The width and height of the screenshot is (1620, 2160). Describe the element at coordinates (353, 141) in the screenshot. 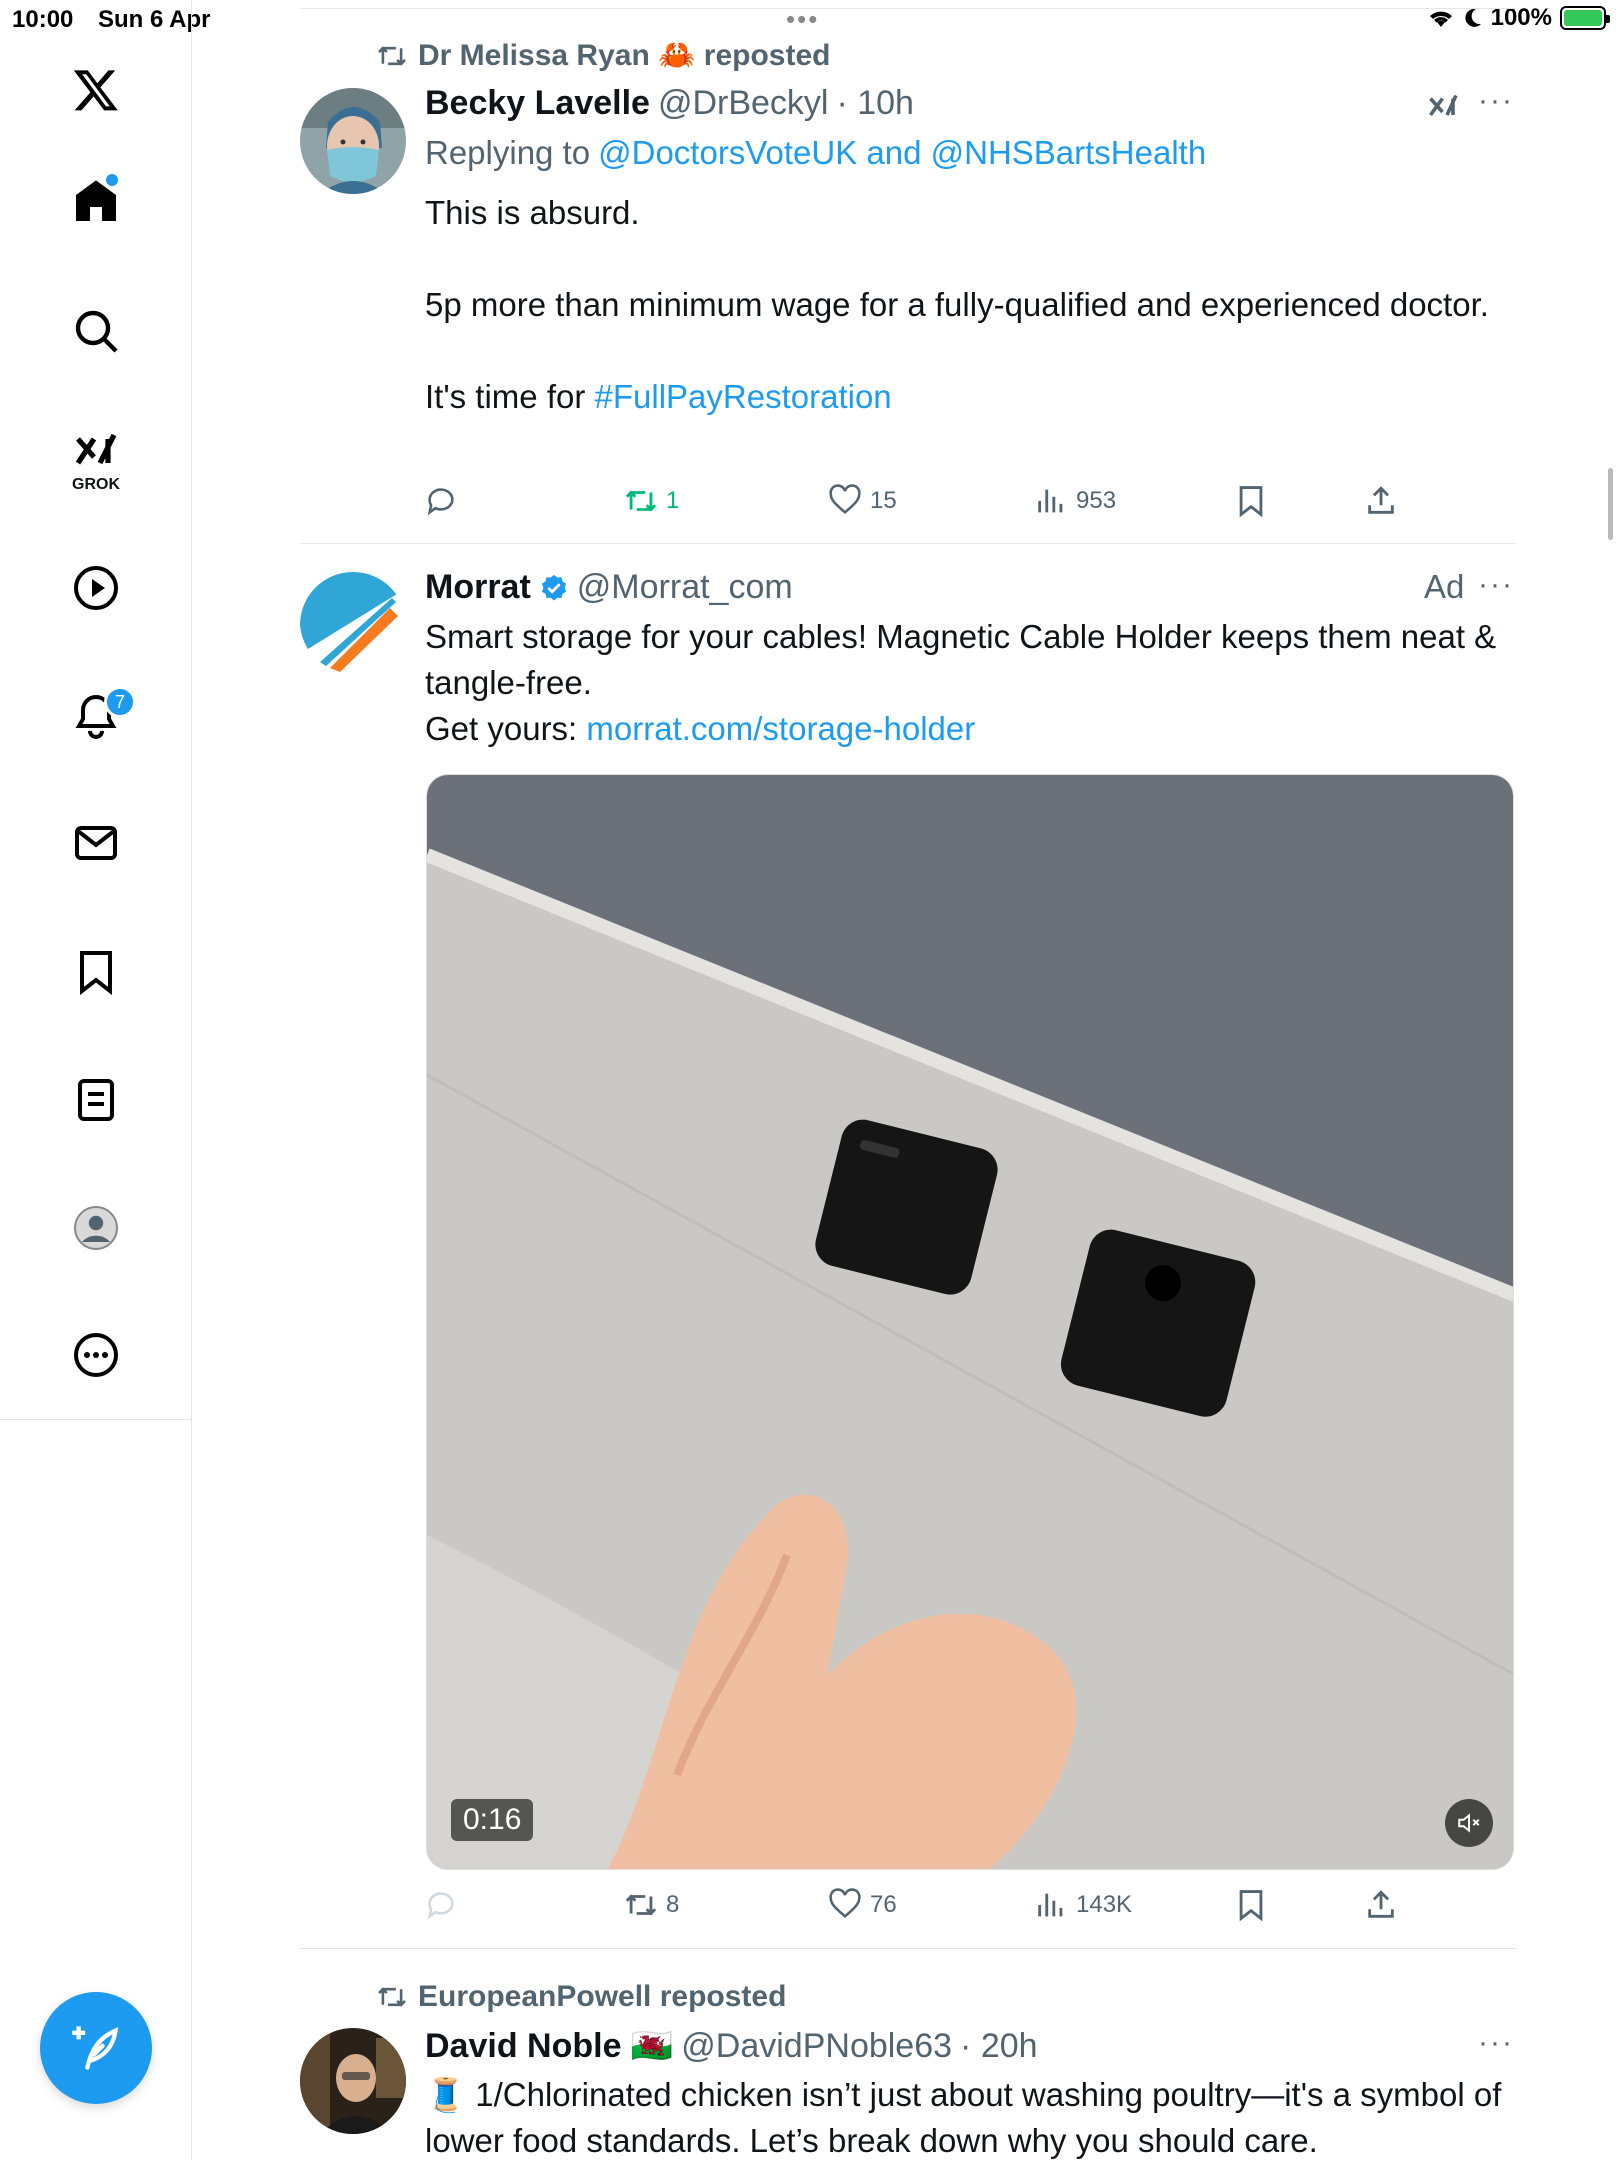

I see `avatar-becky-lavelle` at that location.